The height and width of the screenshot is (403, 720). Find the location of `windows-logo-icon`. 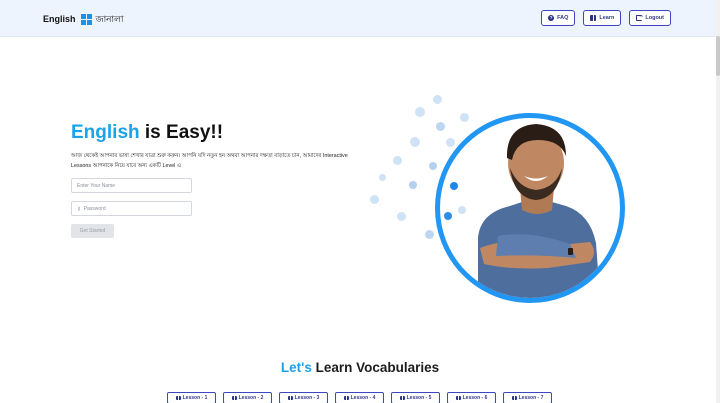

windows-logo-icon is located at coordinates (86, 19).